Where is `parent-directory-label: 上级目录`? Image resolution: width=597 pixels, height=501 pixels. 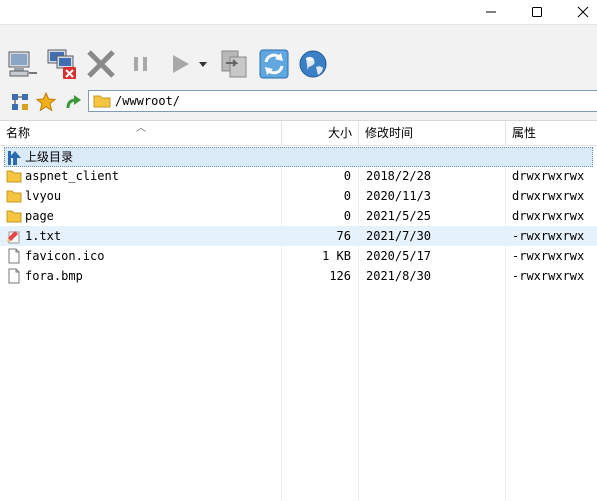 parent-directory-label: 上级目录 is located at coordinates (49, 157).